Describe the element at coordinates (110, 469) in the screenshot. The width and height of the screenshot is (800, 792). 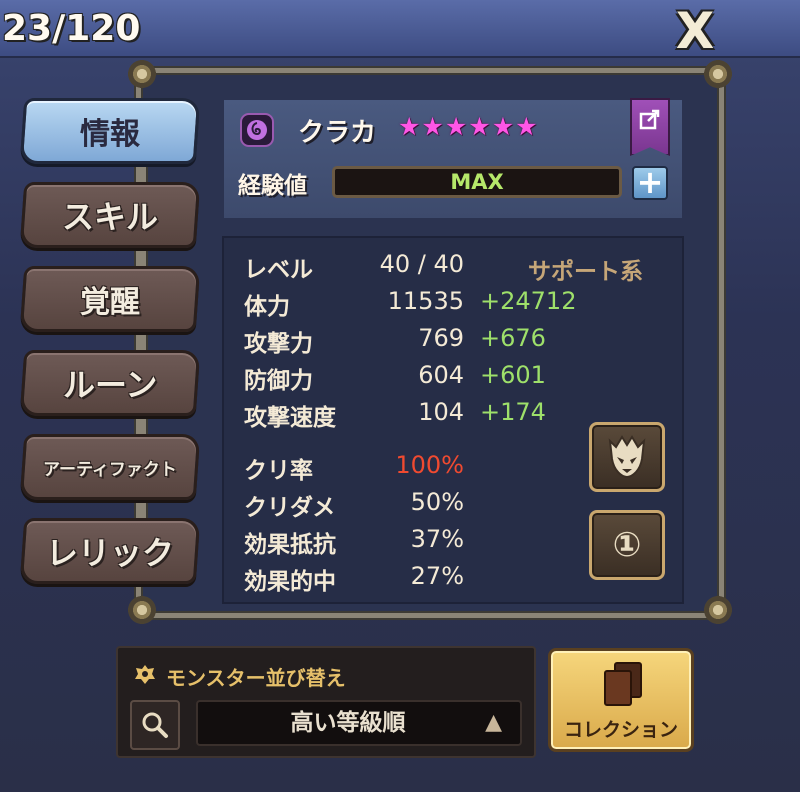
I see `tab-label: アーティファクト` at that location.